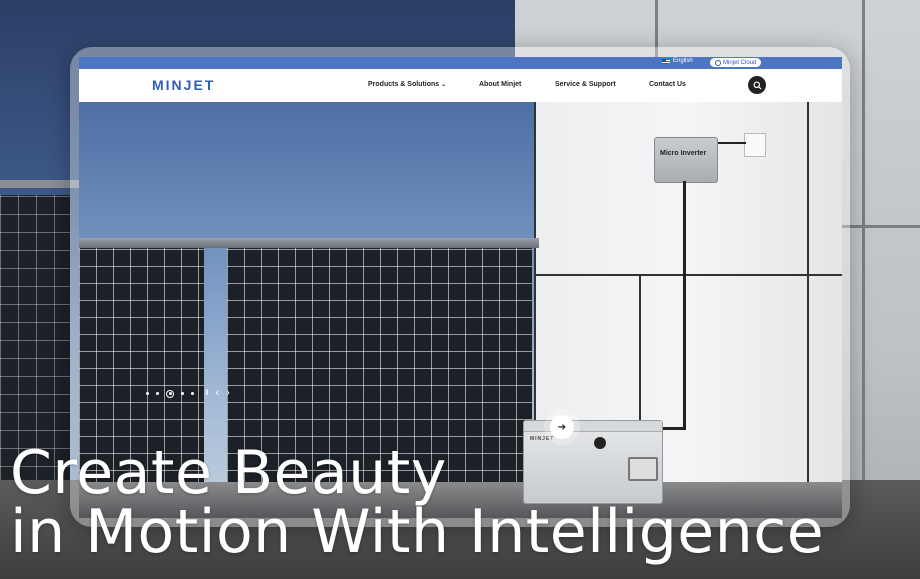 This screenshot has width=920, height=579. I want to click on us-flag-icon, so click(666, 61).